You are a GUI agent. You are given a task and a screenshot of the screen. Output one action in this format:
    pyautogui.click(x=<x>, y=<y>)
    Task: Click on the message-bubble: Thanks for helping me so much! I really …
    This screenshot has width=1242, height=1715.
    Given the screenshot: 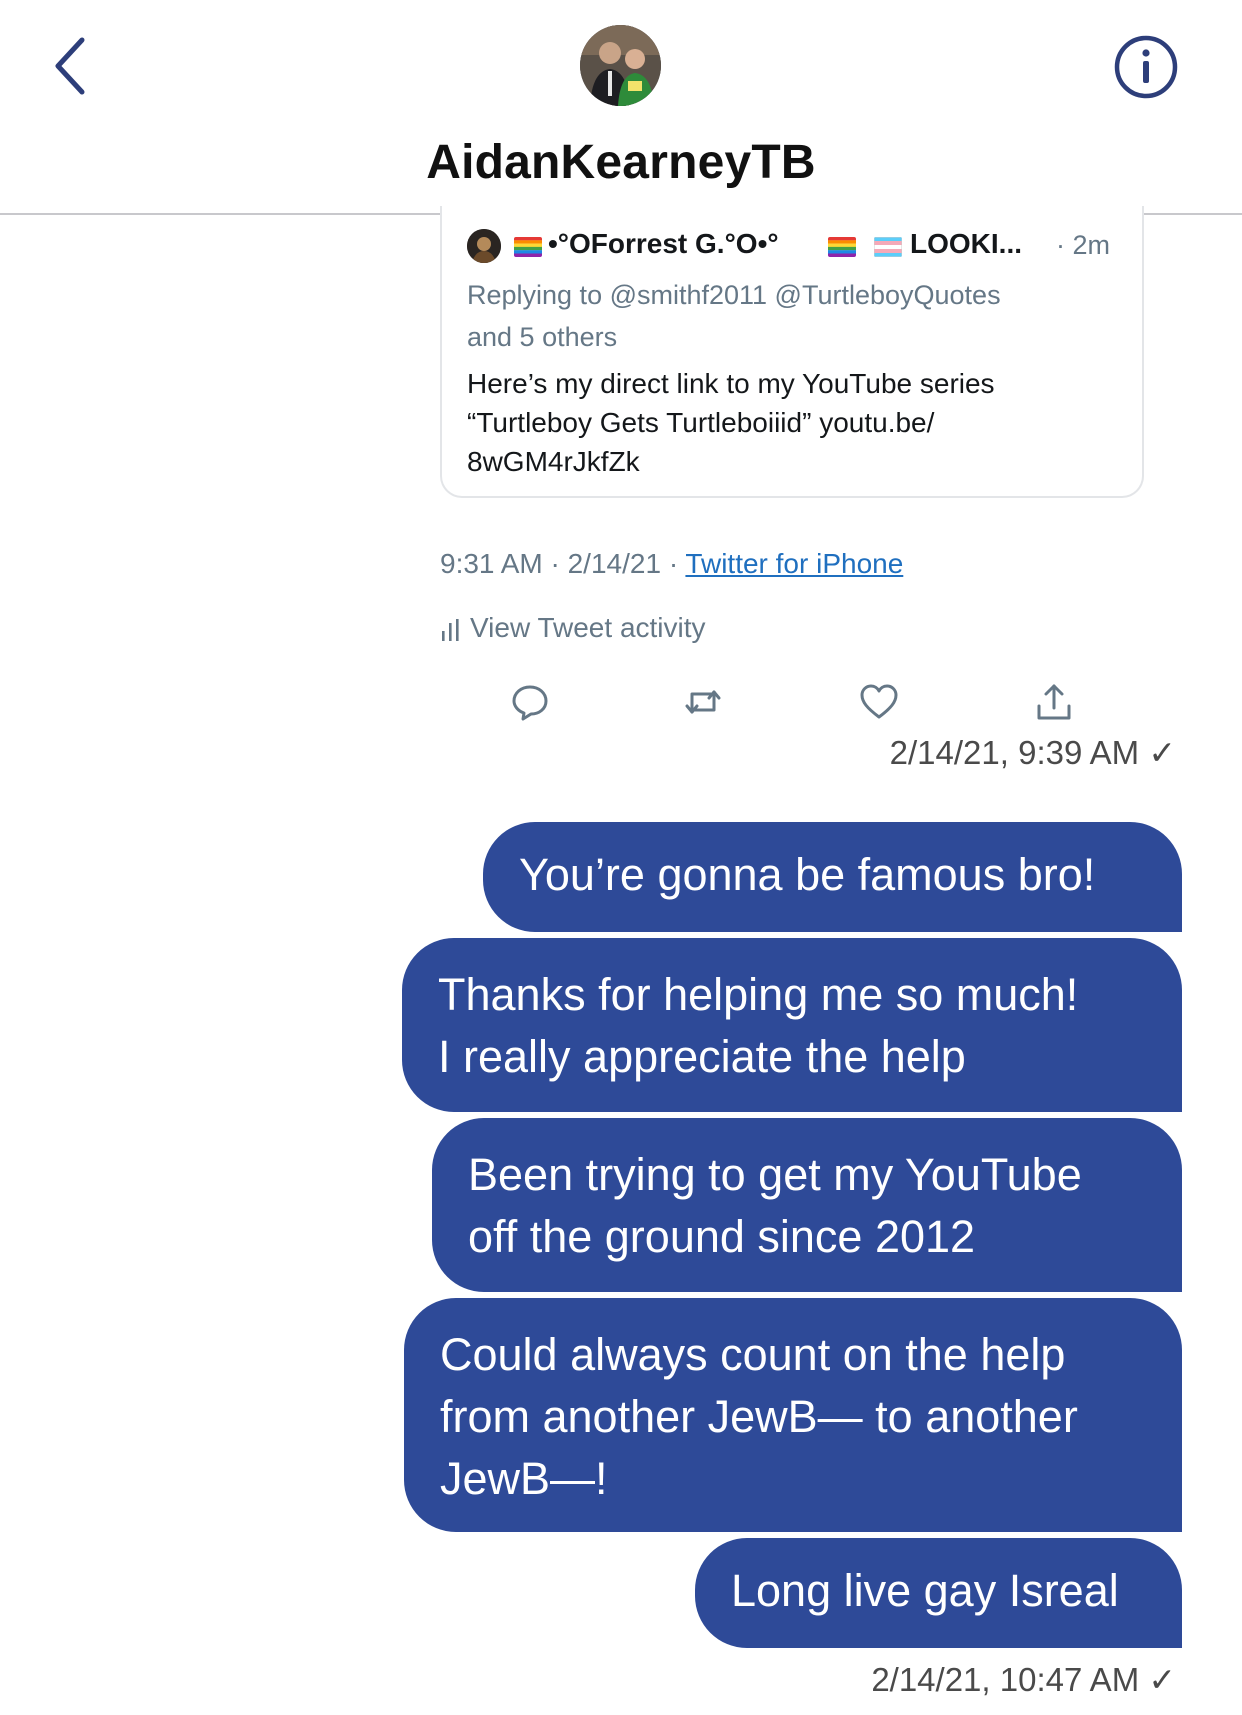 What is the action you would take?
    pyautogui.click(x=792, y=1025)
    